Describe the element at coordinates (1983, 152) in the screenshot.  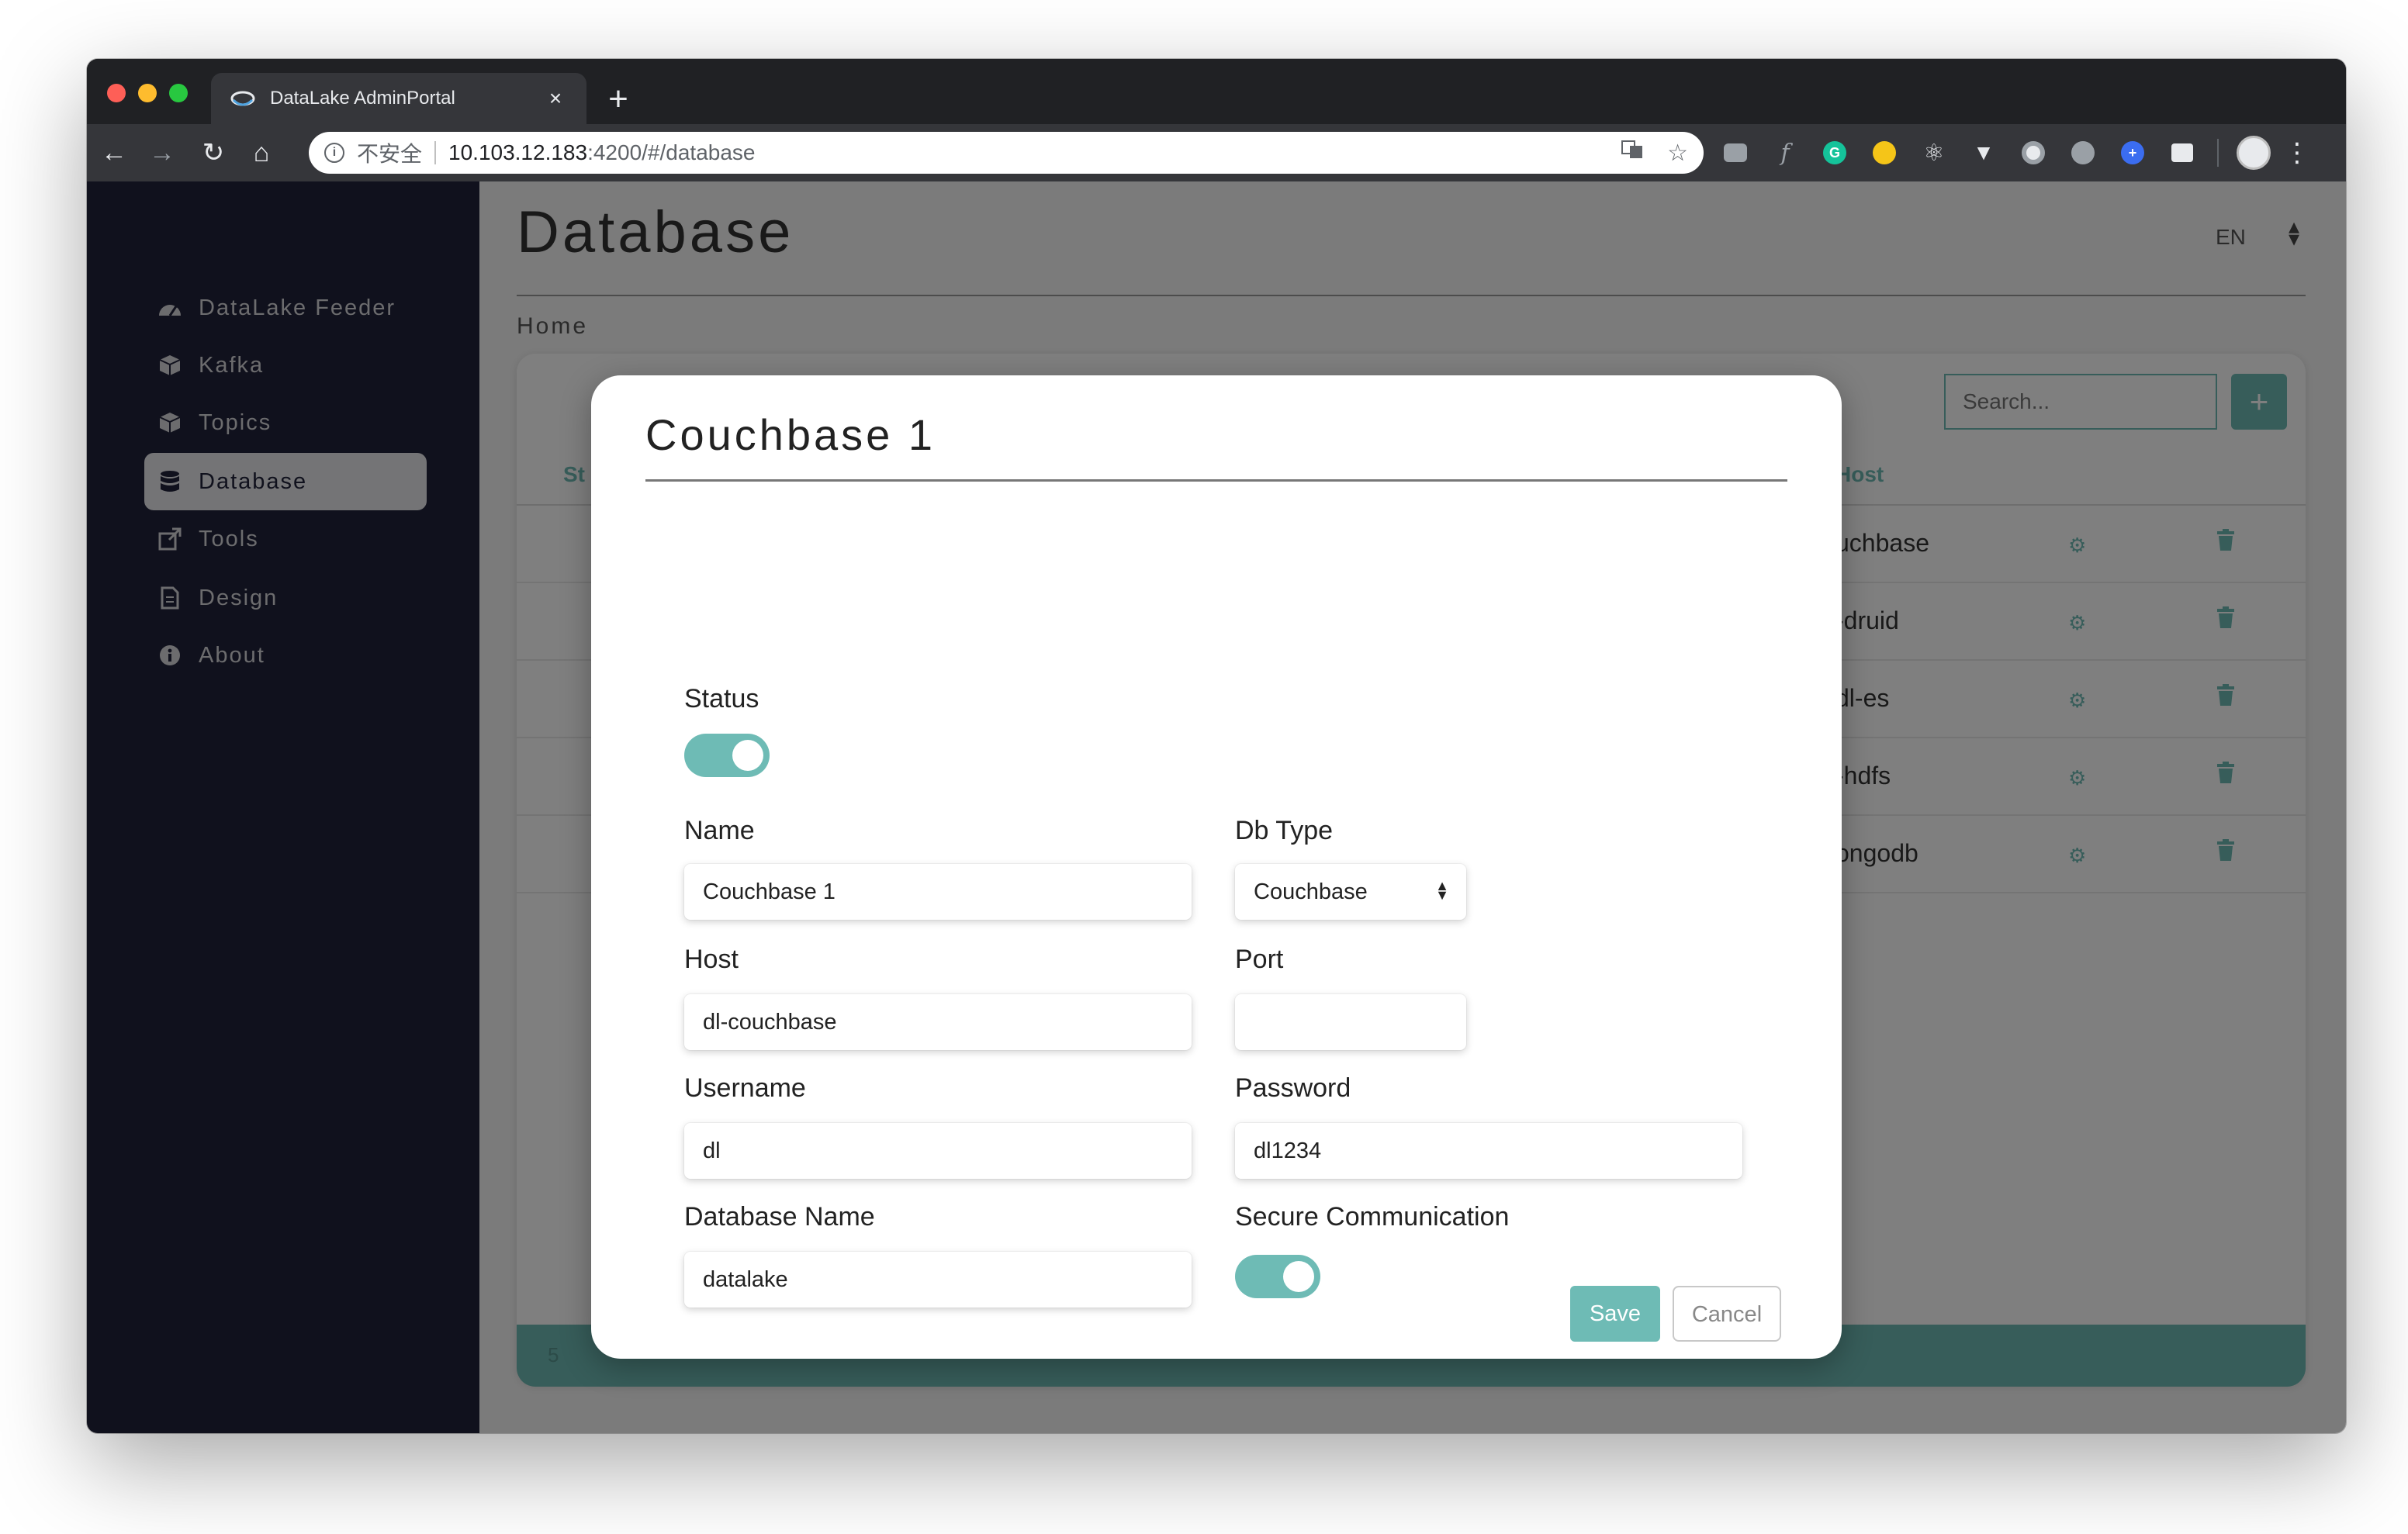
I see `vue-extension-icon: ▼` at that location.